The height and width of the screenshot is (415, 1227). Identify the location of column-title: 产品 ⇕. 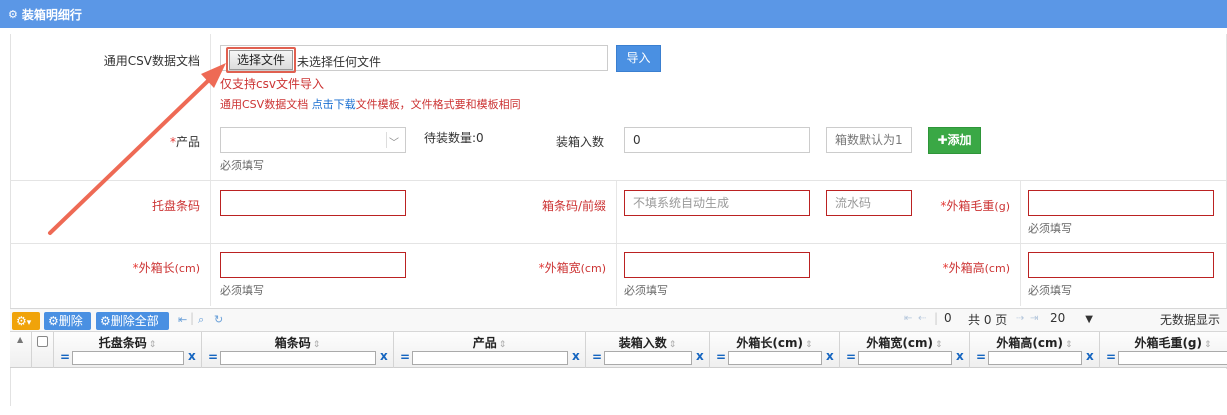
(489, 342).